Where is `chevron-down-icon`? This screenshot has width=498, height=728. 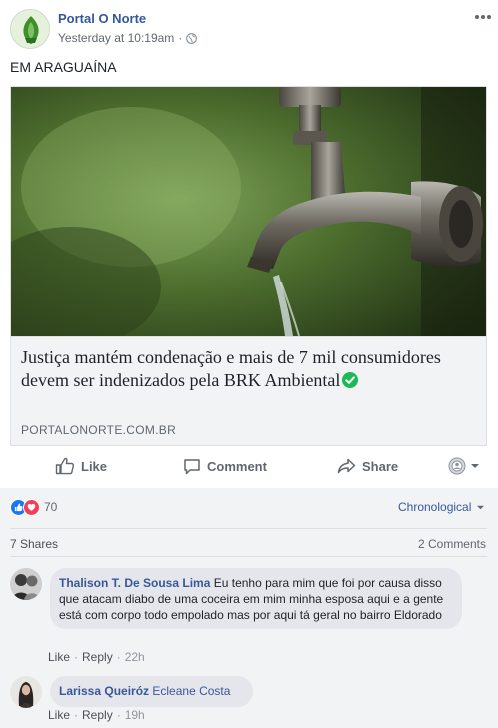 chevron-down-icon is located at coordinates (475, 466).